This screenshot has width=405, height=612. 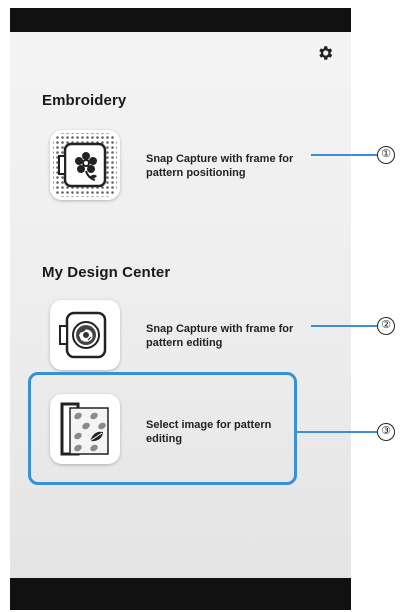 I want to click on design-frame-pattern-icon, so click(x=83, y=335).